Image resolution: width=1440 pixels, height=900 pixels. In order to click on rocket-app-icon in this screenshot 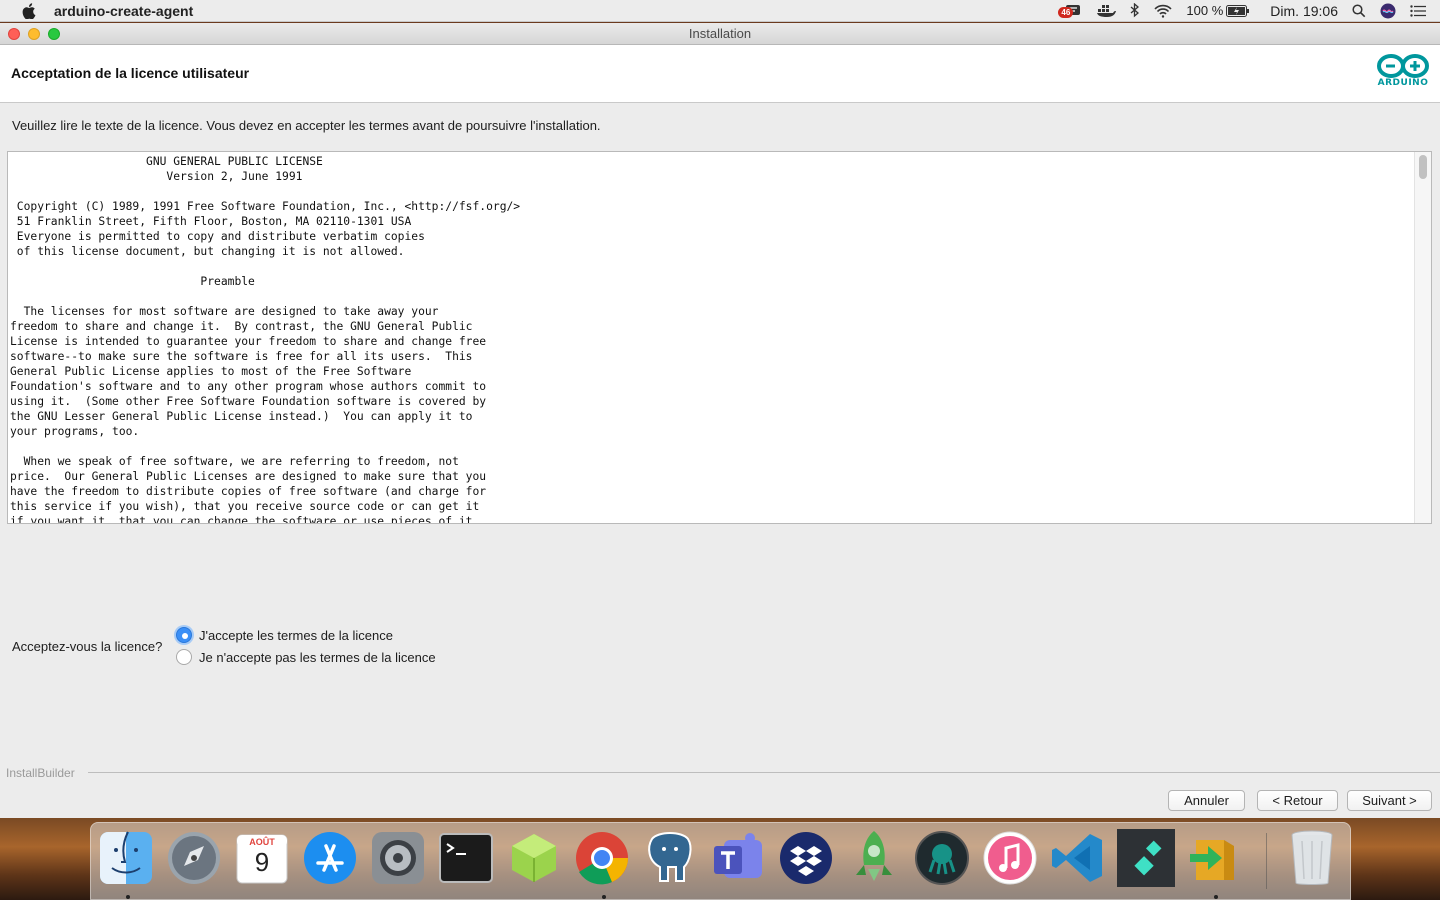, I will do `click(874, 858)`.